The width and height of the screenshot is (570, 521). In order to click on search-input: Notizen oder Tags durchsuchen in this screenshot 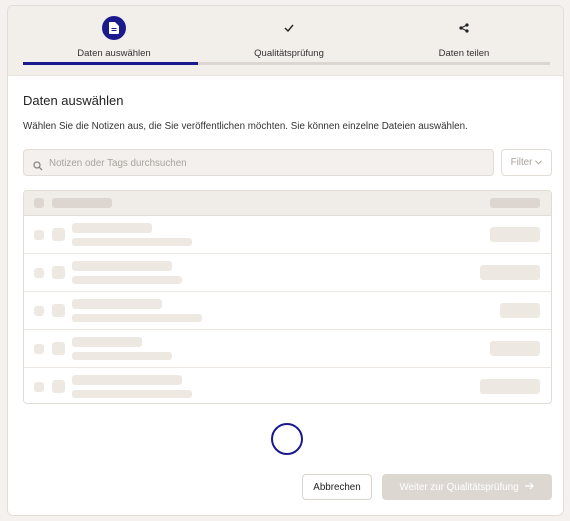, I will do `click(258, 162)`.